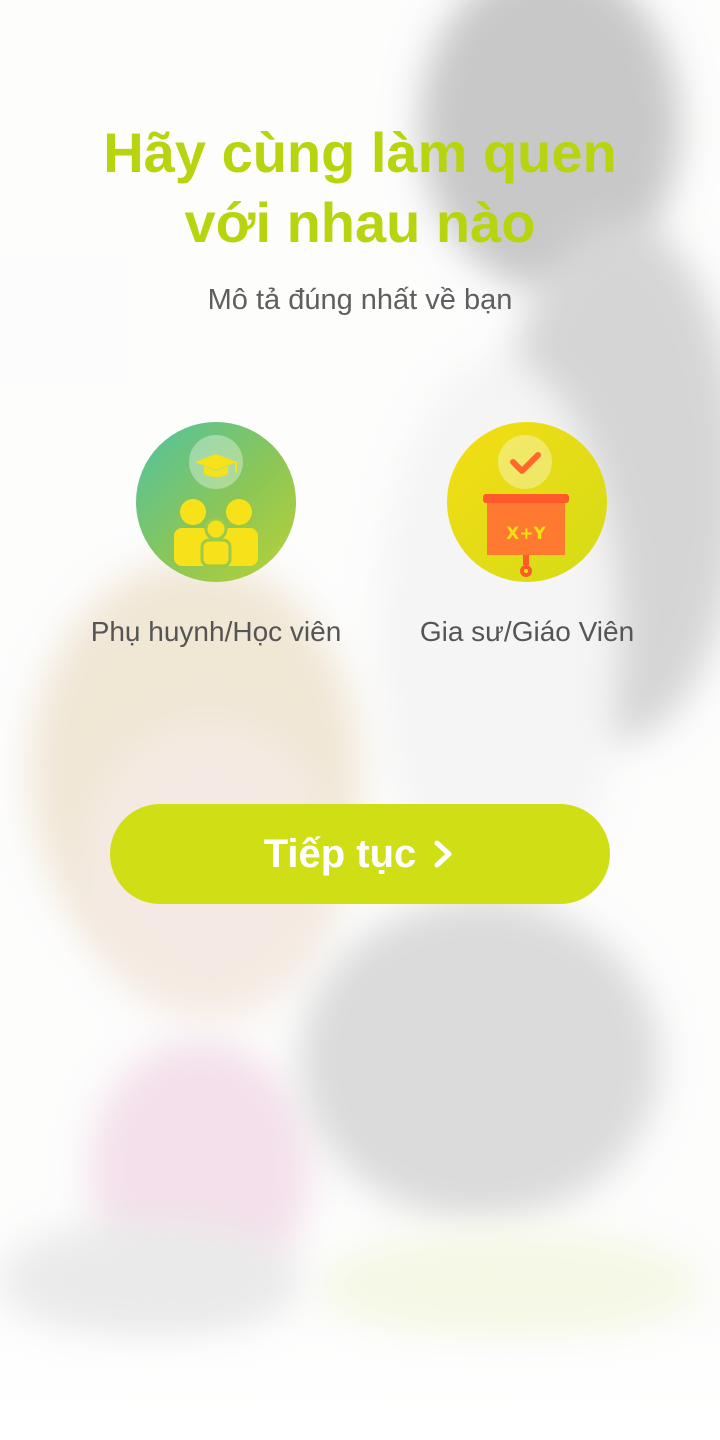 The width and height of the screenshot is (720, 1440). I want to click on svg-text: X+Y, so click(526, 534).